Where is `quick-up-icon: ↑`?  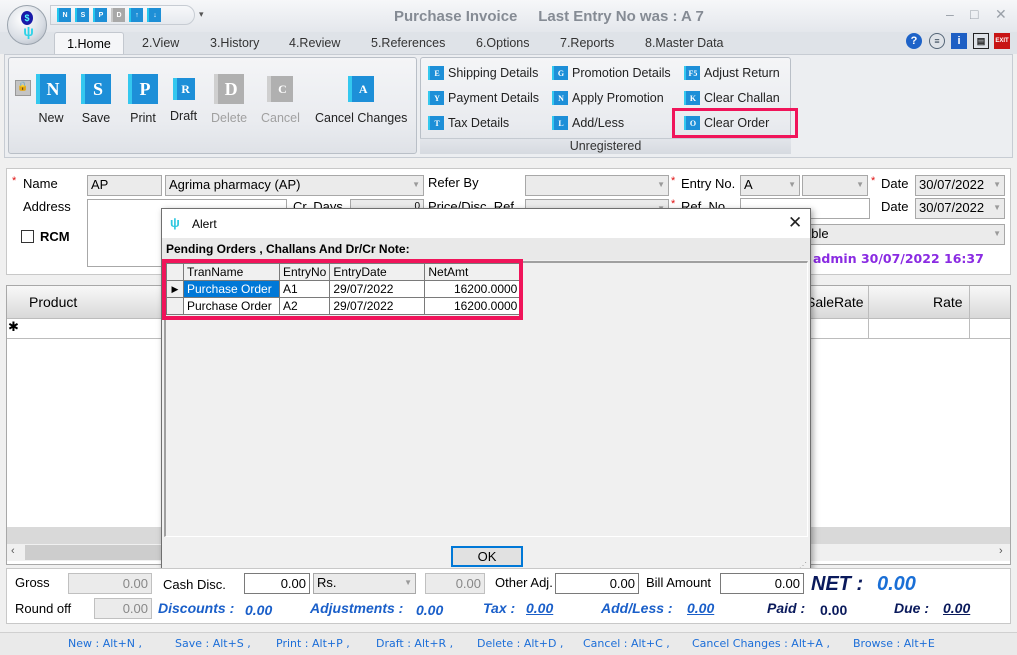 quick-up-icon: ↑ is located at coordinates (136, 15).